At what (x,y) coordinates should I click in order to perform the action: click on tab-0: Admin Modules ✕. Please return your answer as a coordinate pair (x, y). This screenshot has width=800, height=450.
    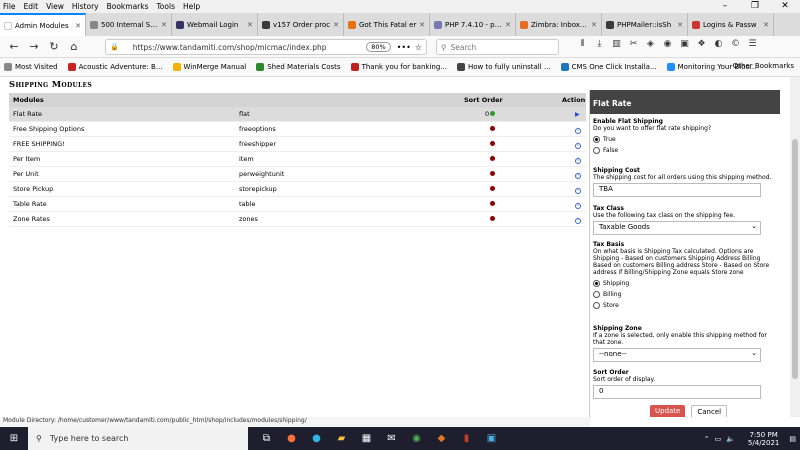
    Looking at the image, I should click on (43, 24).